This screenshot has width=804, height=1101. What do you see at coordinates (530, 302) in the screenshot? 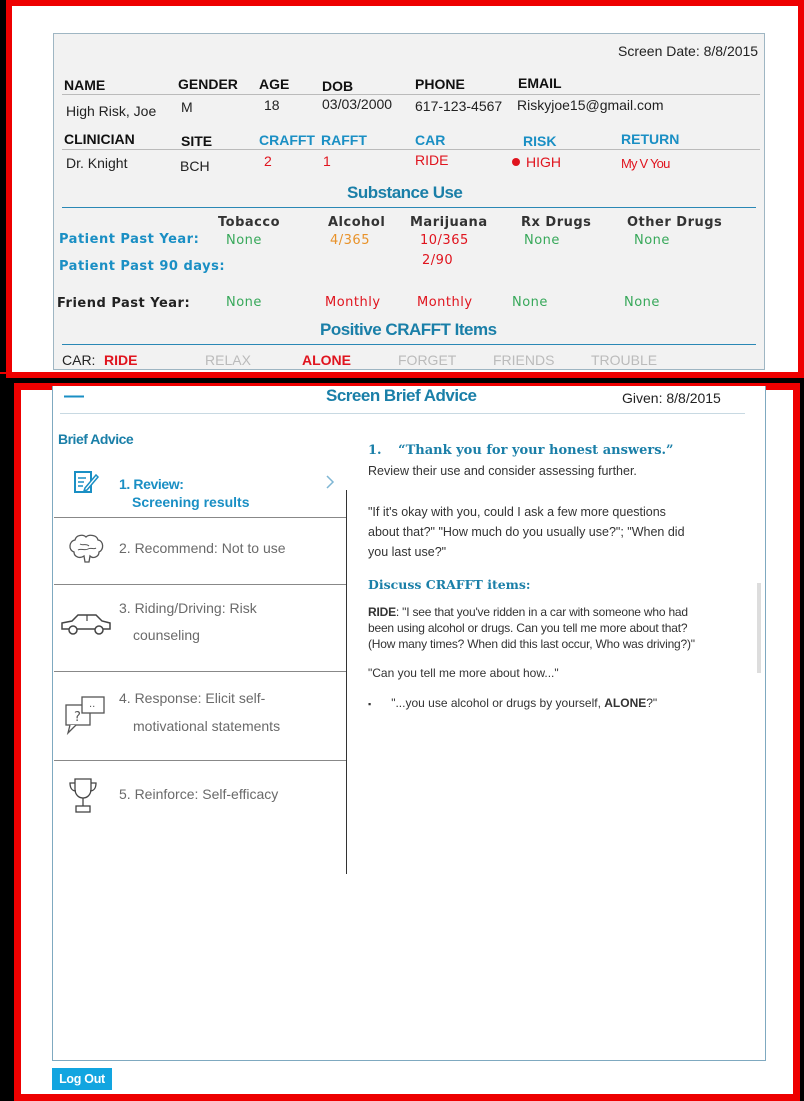
I see `friend-rx: None` at bounding box center [530, 302].